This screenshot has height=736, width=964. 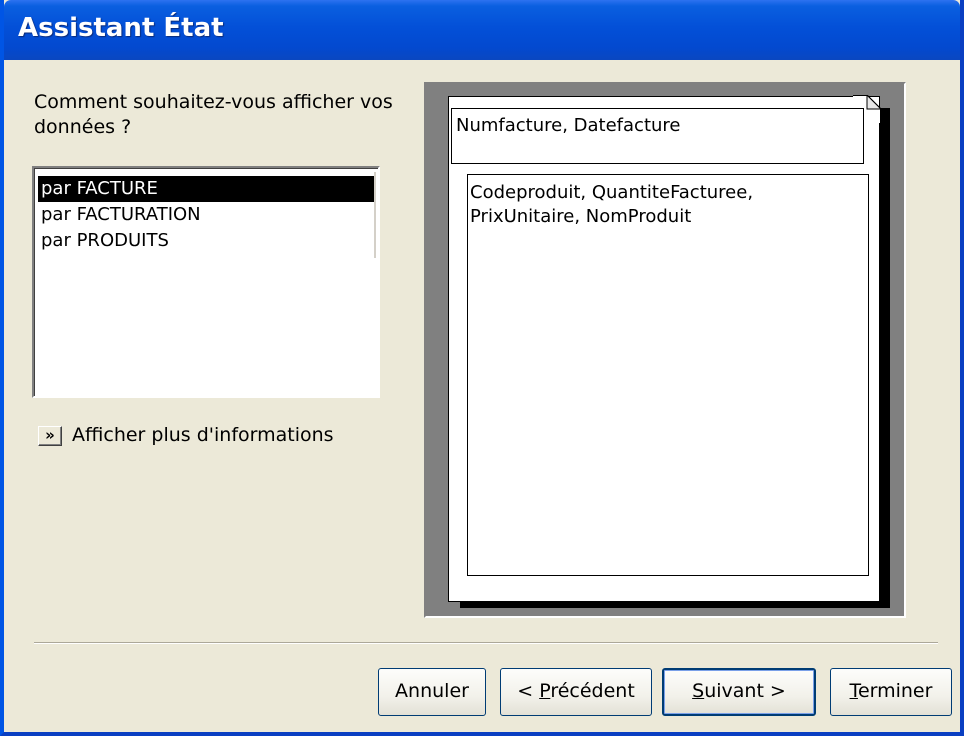 I want to click on previous-button: < Précédent, so click(x=576, y=692).